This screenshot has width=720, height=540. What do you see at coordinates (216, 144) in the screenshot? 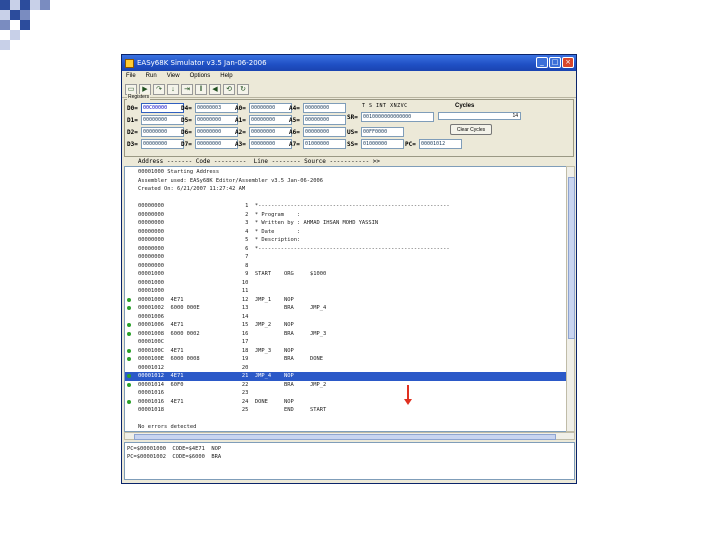
I see `reg-d7-value: 00000000` at bounding box center [216, 144].